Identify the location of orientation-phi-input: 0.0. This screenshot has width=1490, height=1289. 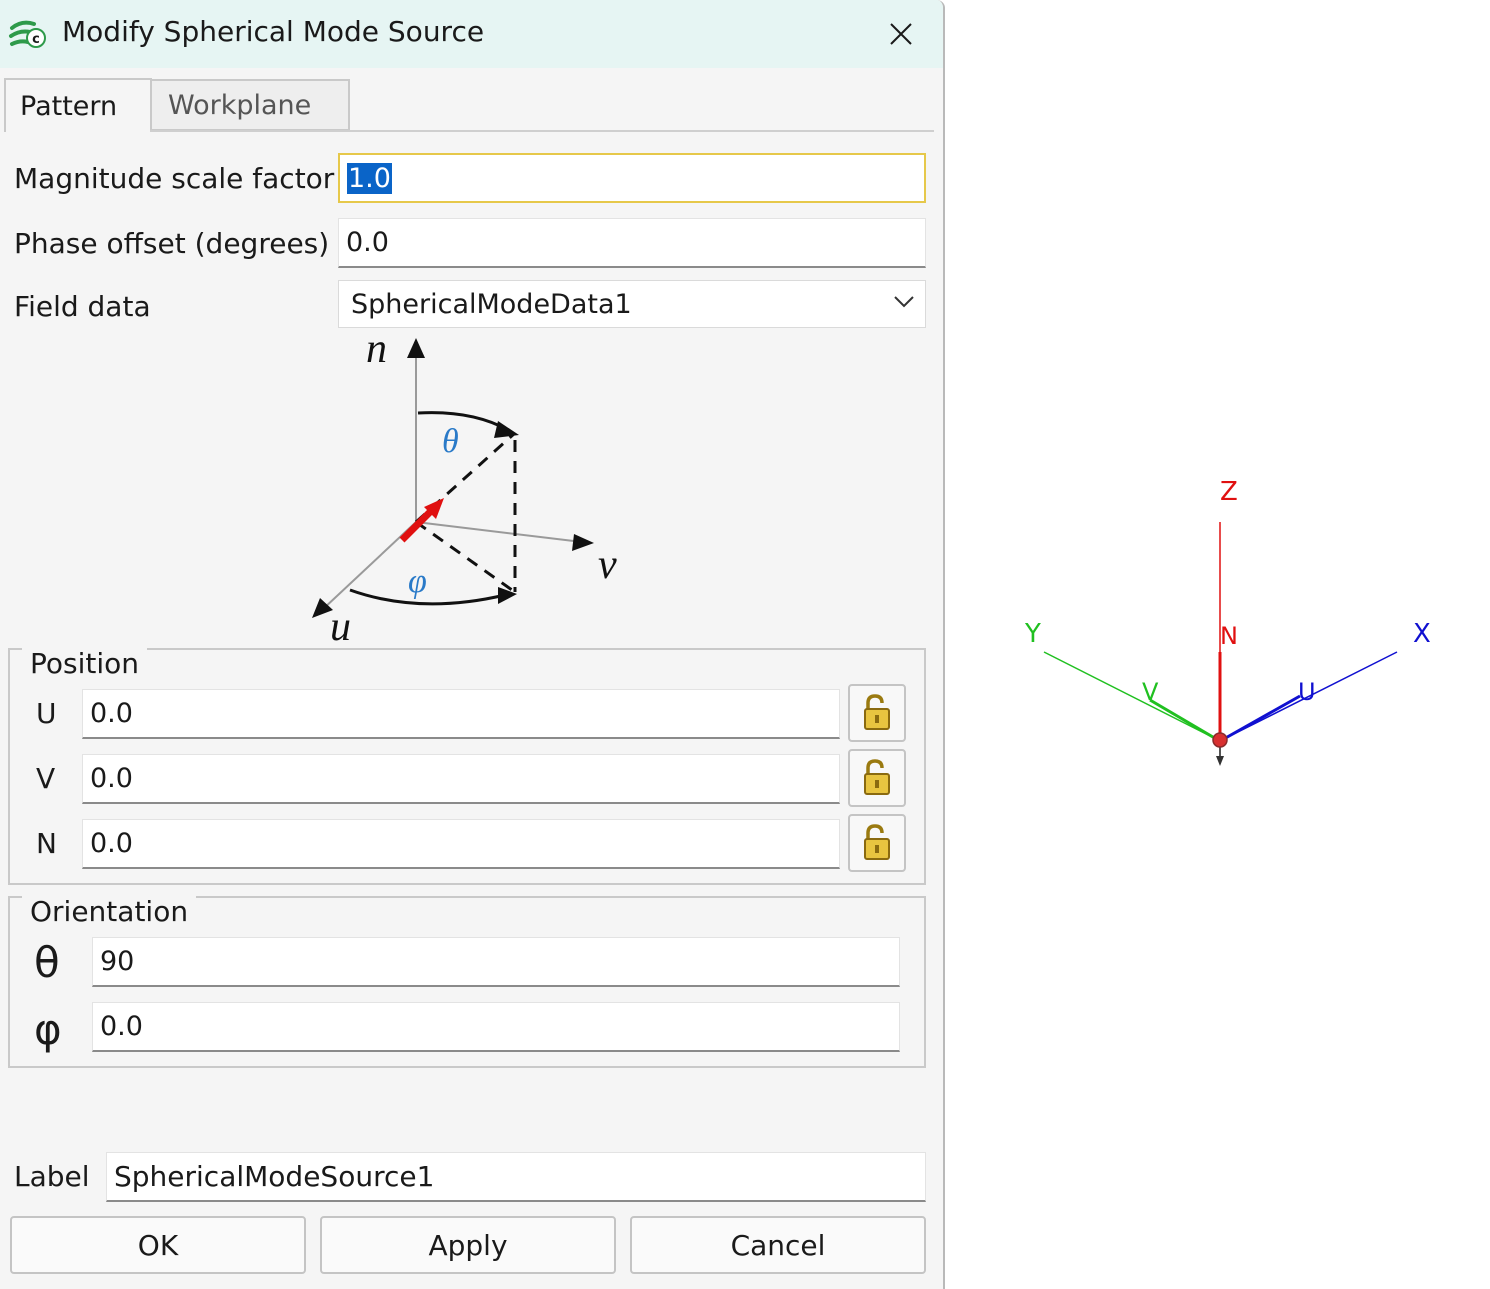
(496, 1027).